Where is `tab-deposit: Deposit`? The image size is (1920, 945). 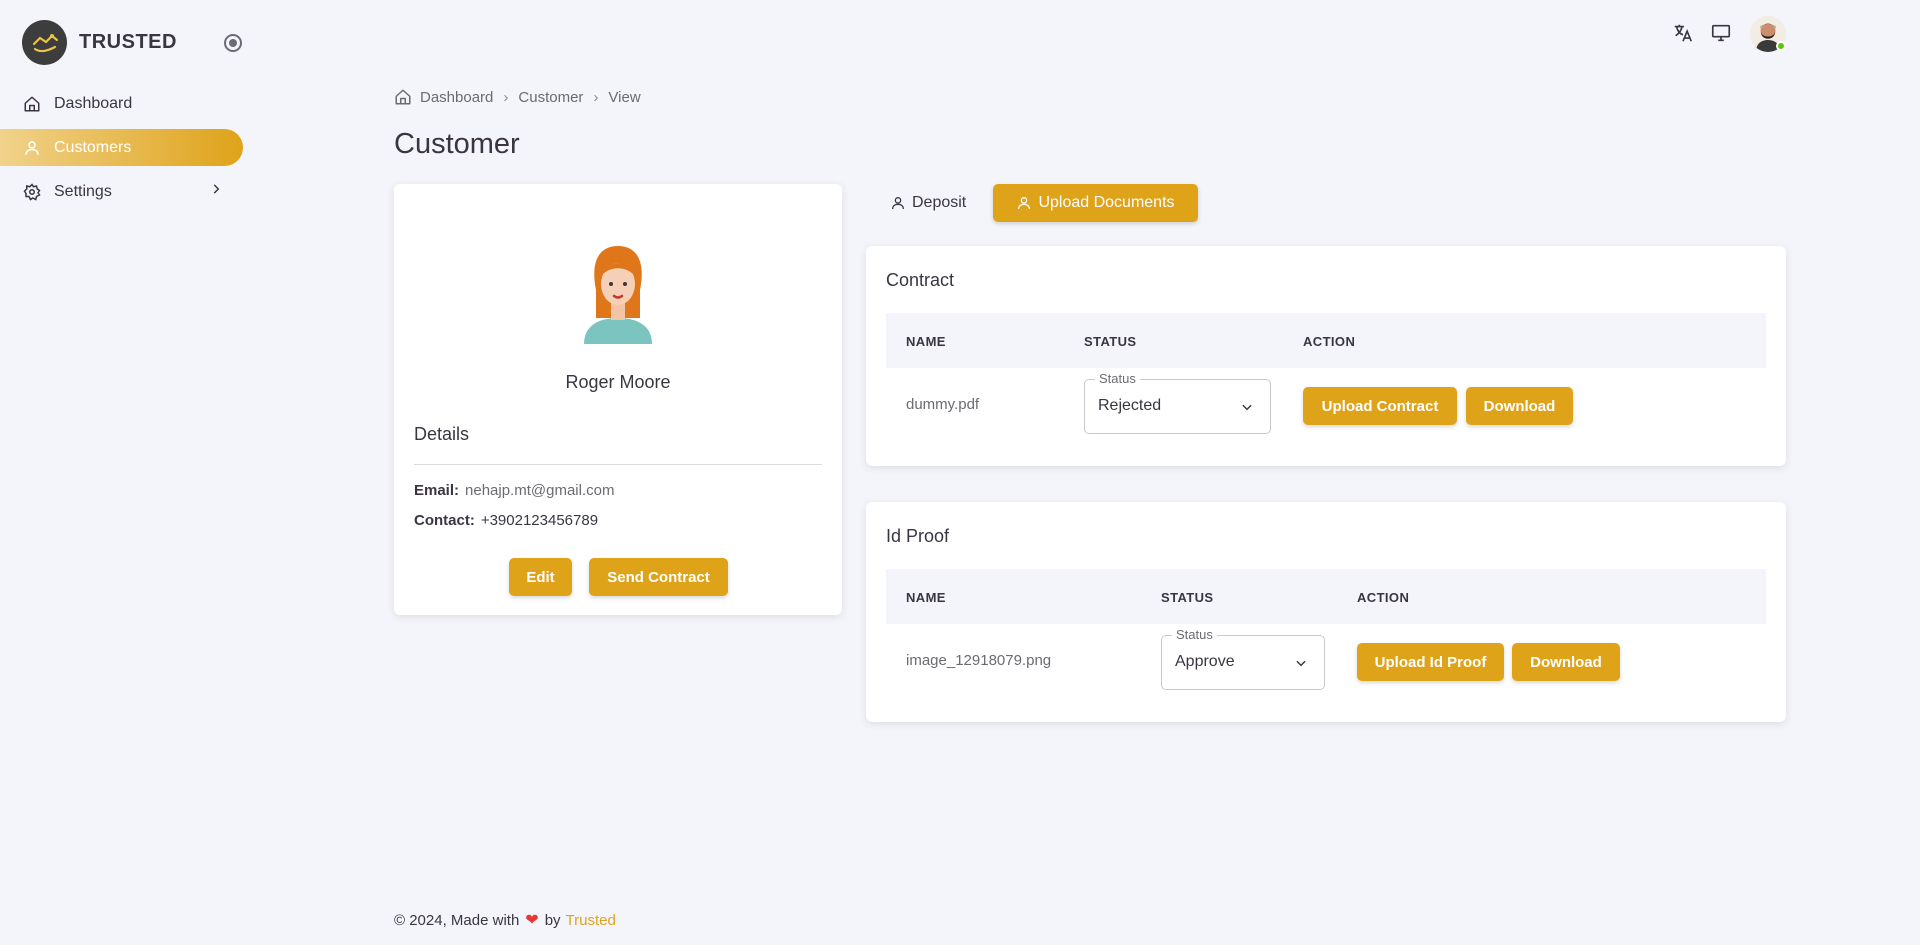 tab-deposit: Deposit is located at coordinates (928, 203).